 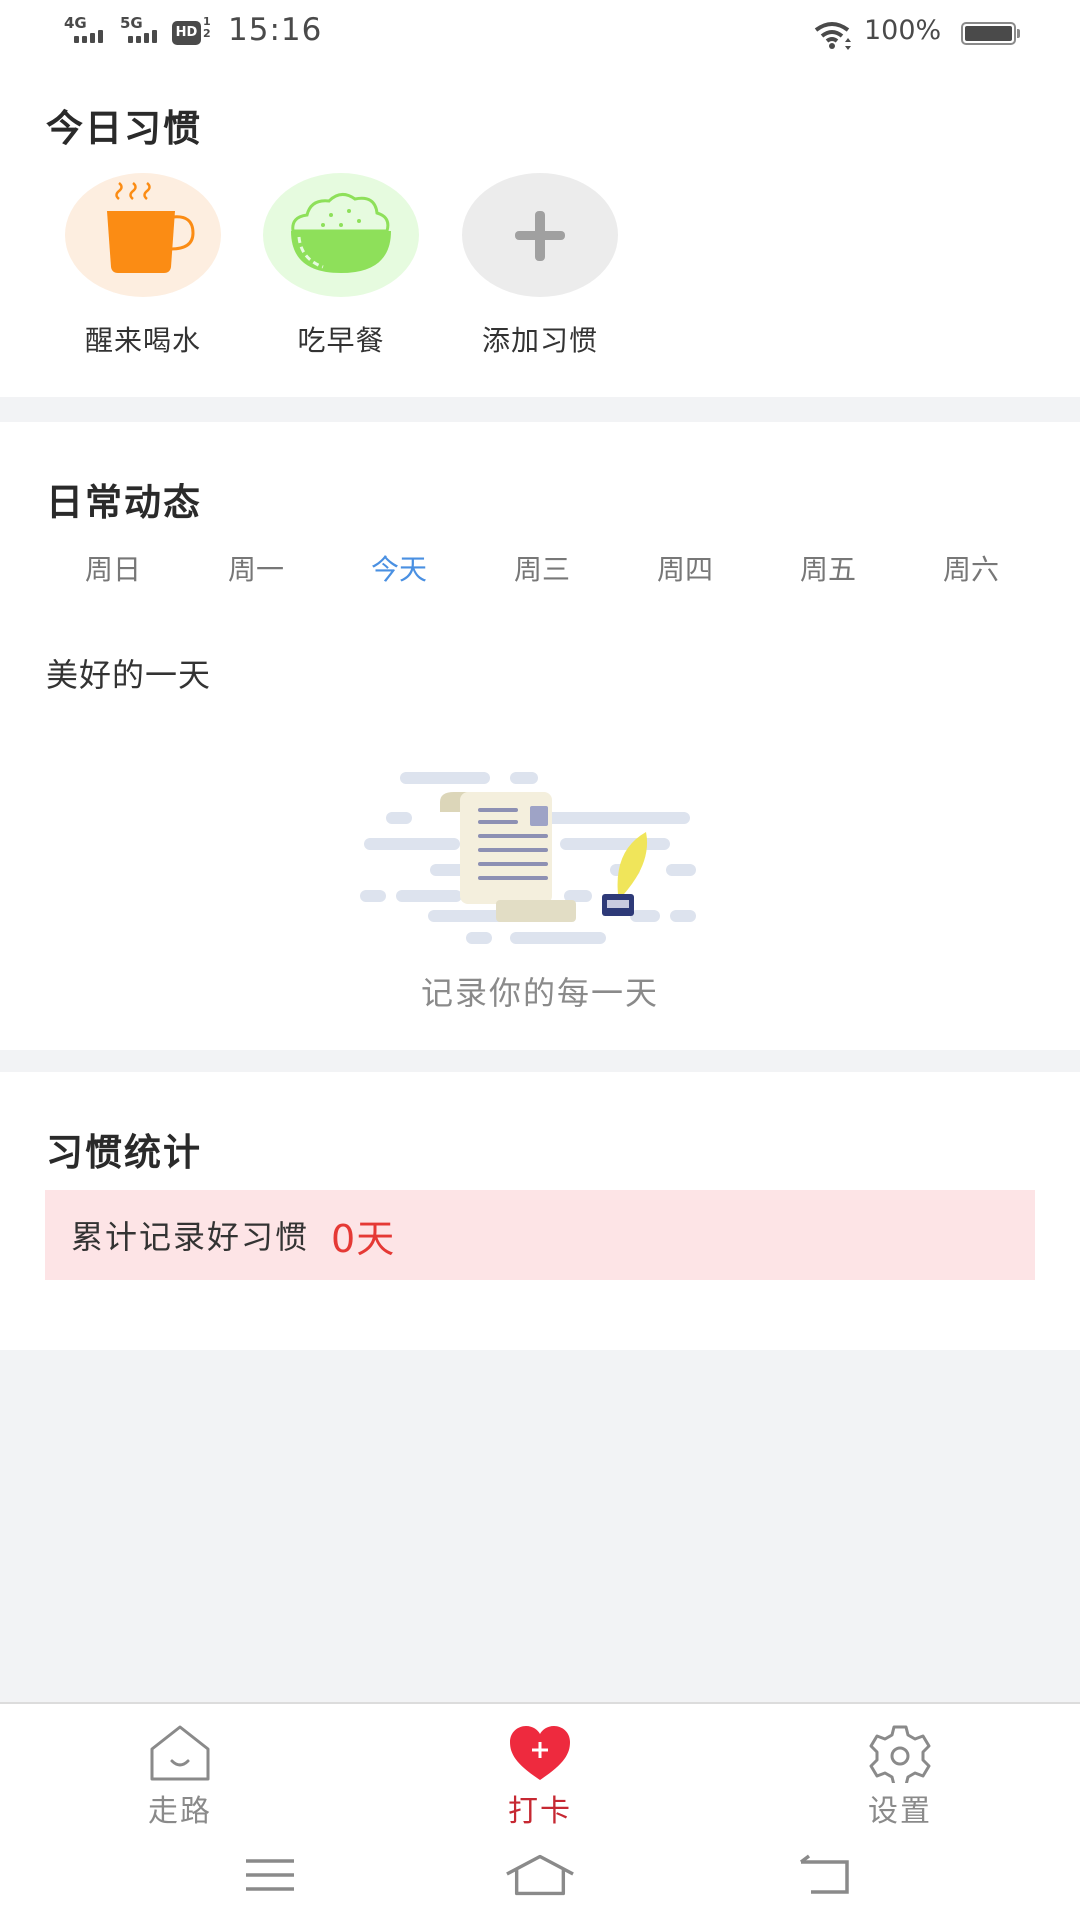 I want to click on battery-percent: 100%, so click(x=903, y=30).